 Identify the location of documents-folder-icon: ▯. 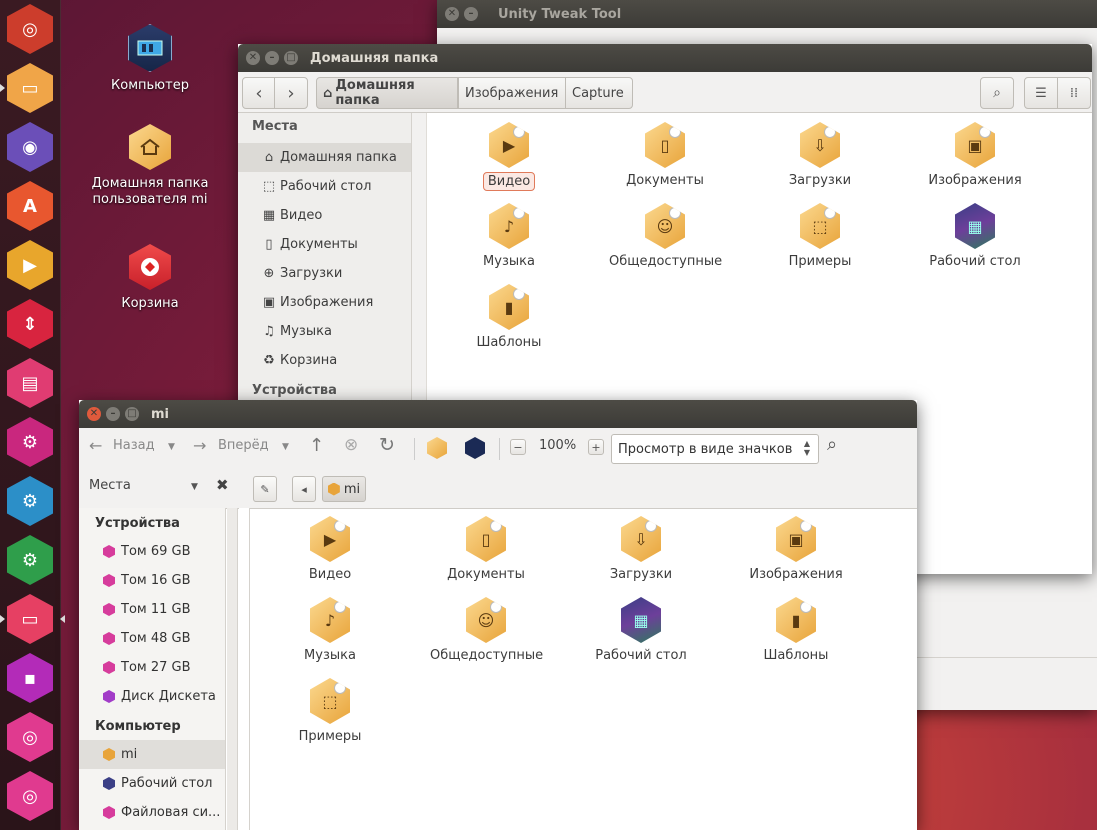
(665, 145).